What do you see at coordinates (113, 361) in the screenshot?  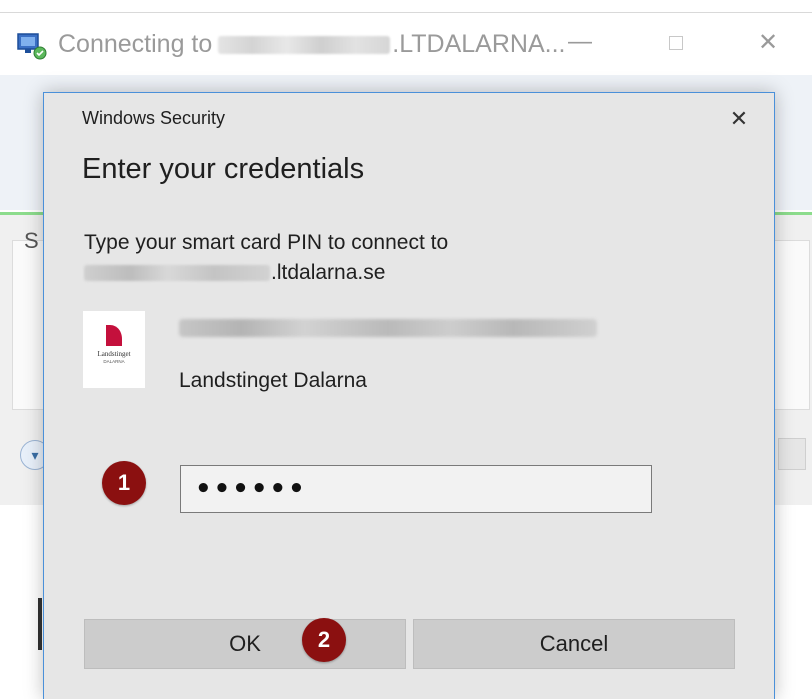 I see `logo-subtext: DALARNA` at bounding box center [113, 361].